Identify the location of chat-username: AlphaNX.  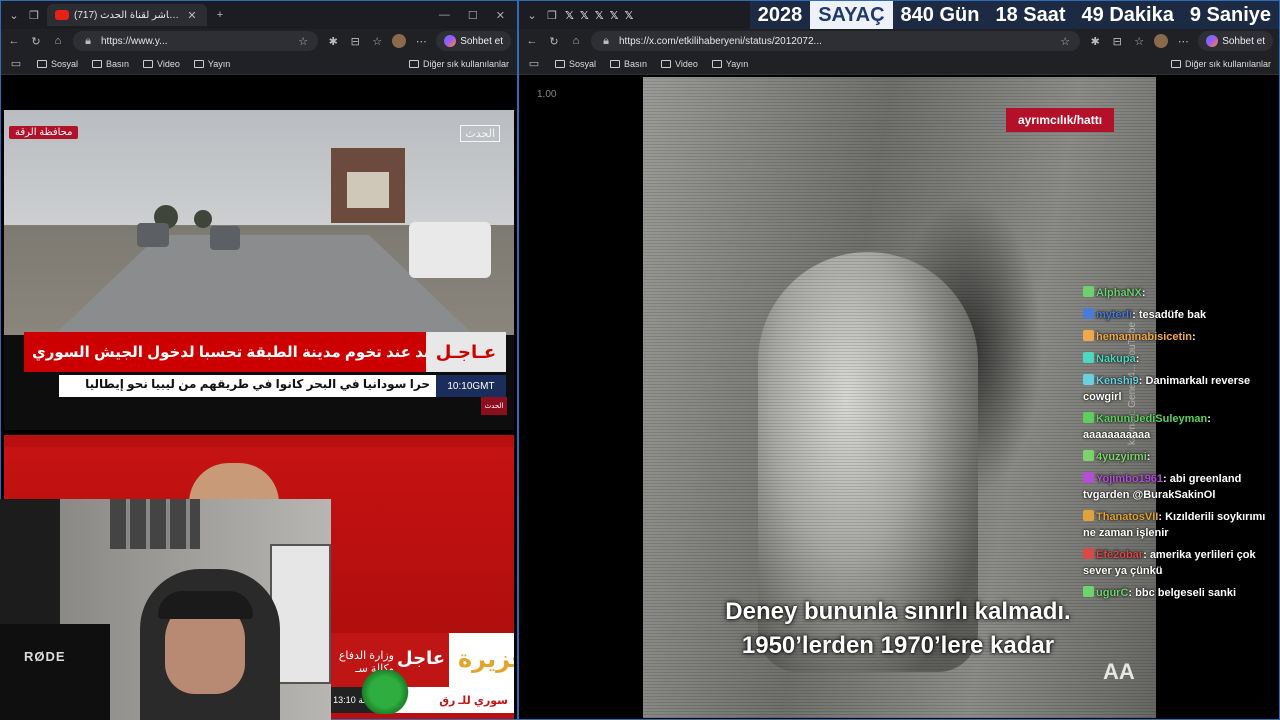
(1119, 293).